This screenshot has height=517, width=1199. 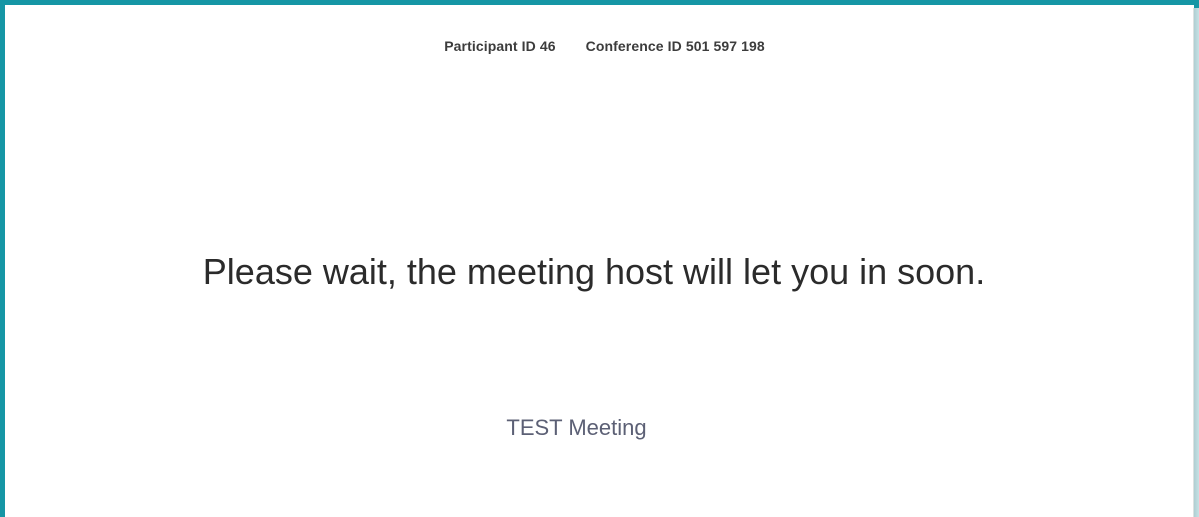 I want to click on participant-id-label: Participant ID 46, so click(x=500, y=46).